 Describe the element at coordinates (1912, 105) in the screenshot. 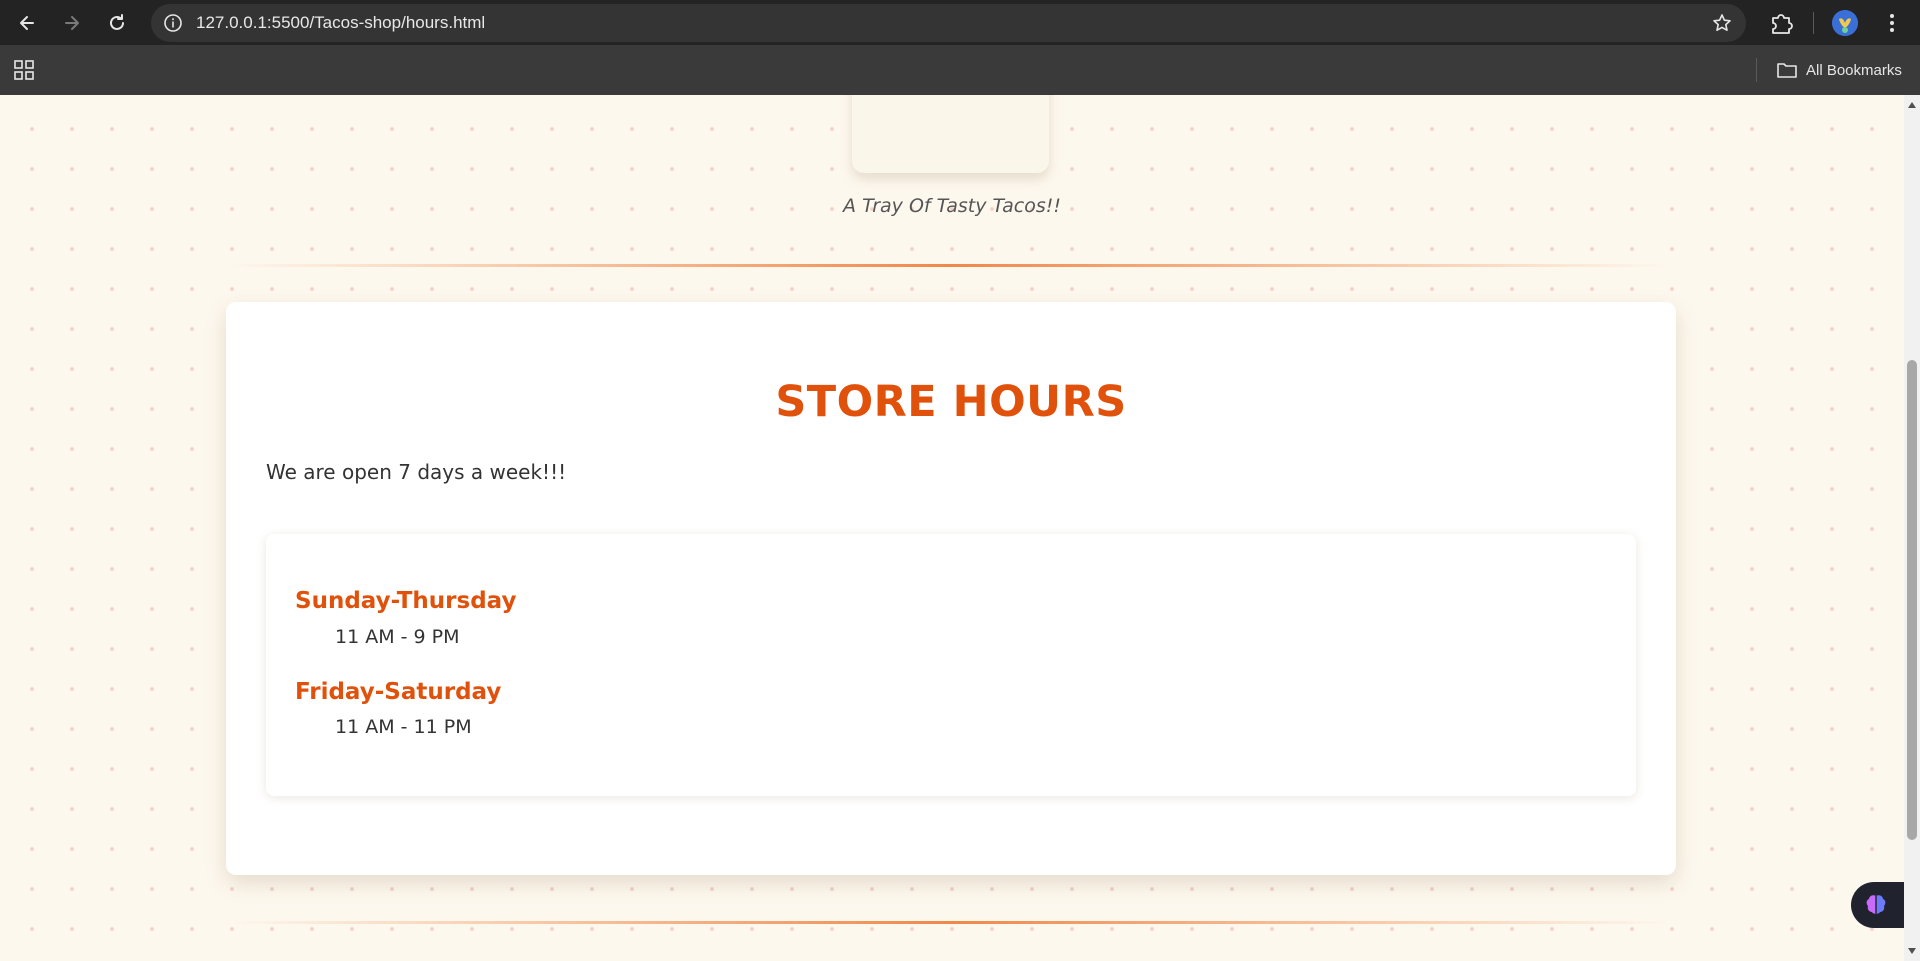

I see `scroll-up-arrow-icon` at that location.